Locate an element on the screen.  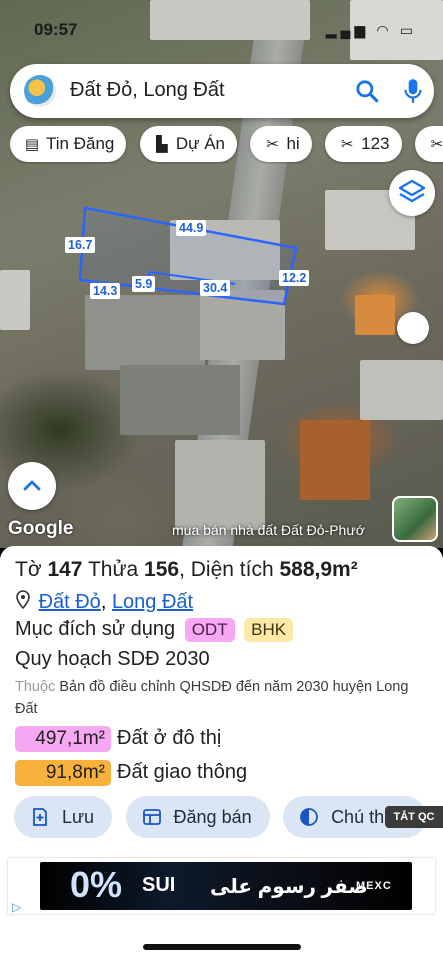
ad-banner: ▷ 0% SUI صفر رسوم على MEXC is located at coordinates (221, 886).